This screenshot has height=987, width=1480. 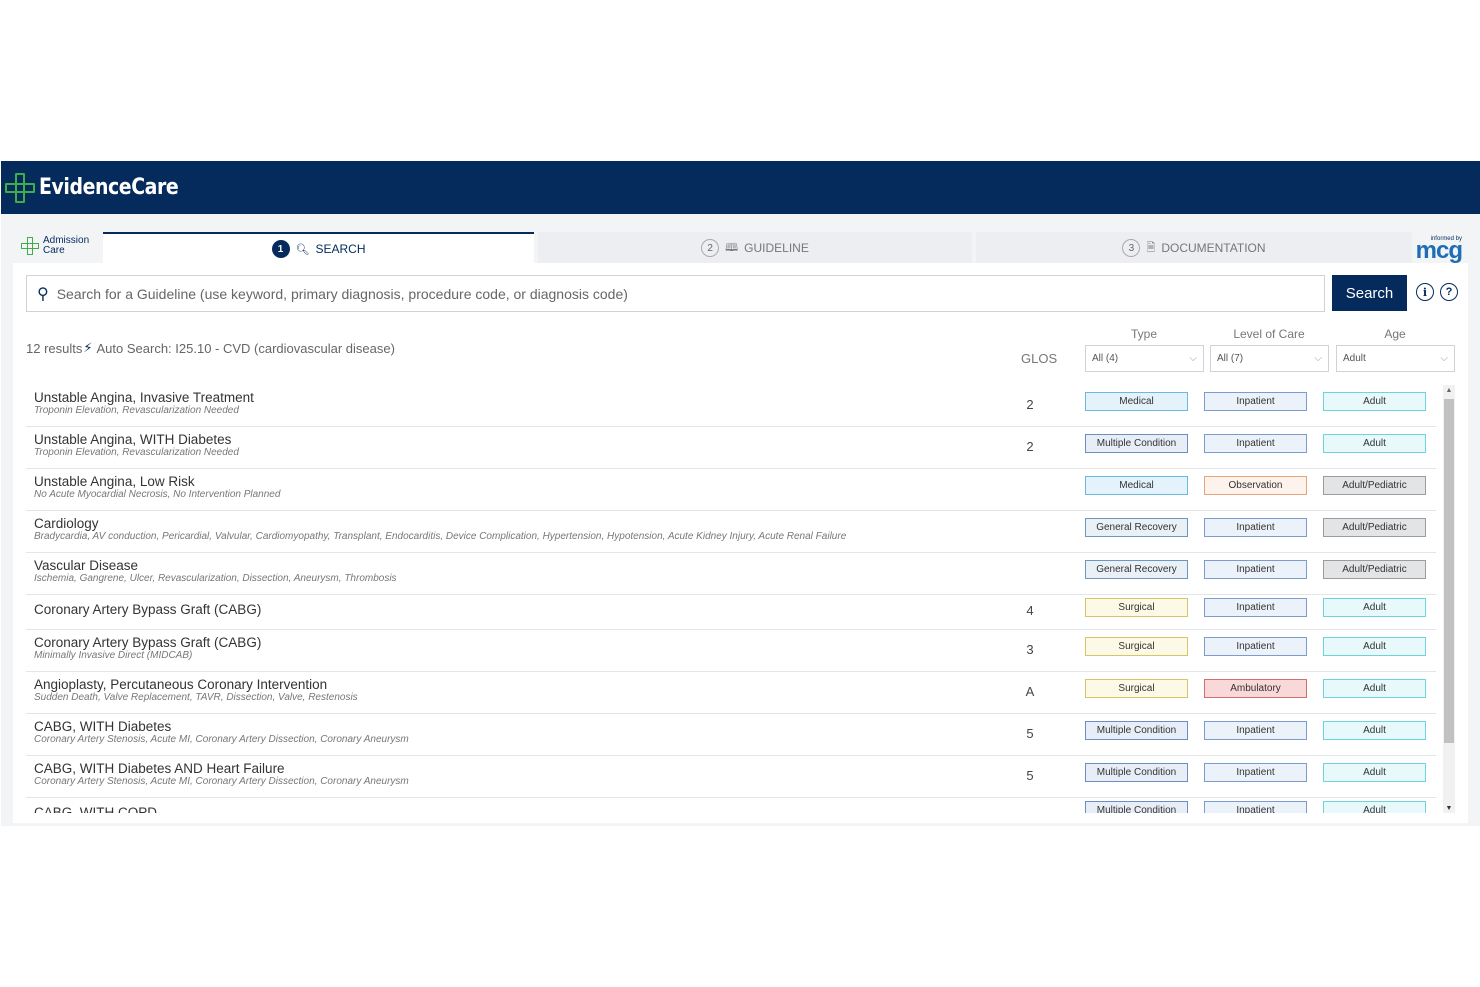 I want to click on help-icon: ?, so click(x=1449, y=292).